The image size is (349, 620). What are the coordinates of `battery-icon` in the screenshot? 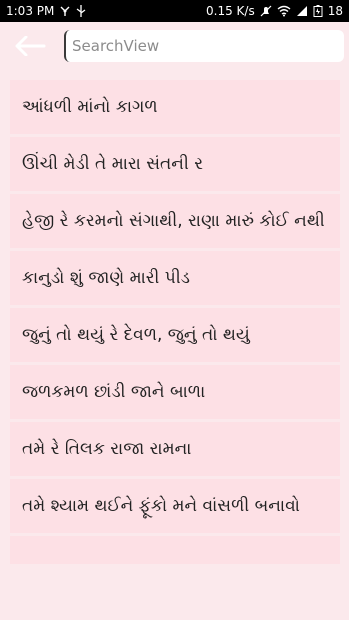 It's located at (318, 11).